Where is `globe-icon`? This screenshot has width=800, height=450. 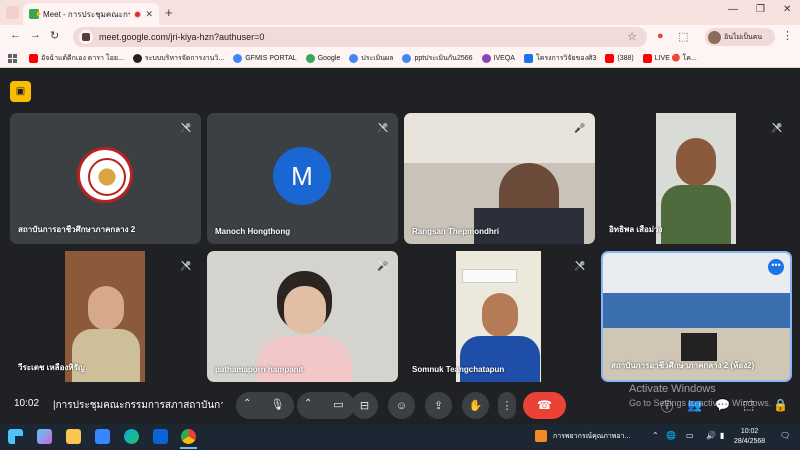
globe-icon is located at coordinates (137, 58).